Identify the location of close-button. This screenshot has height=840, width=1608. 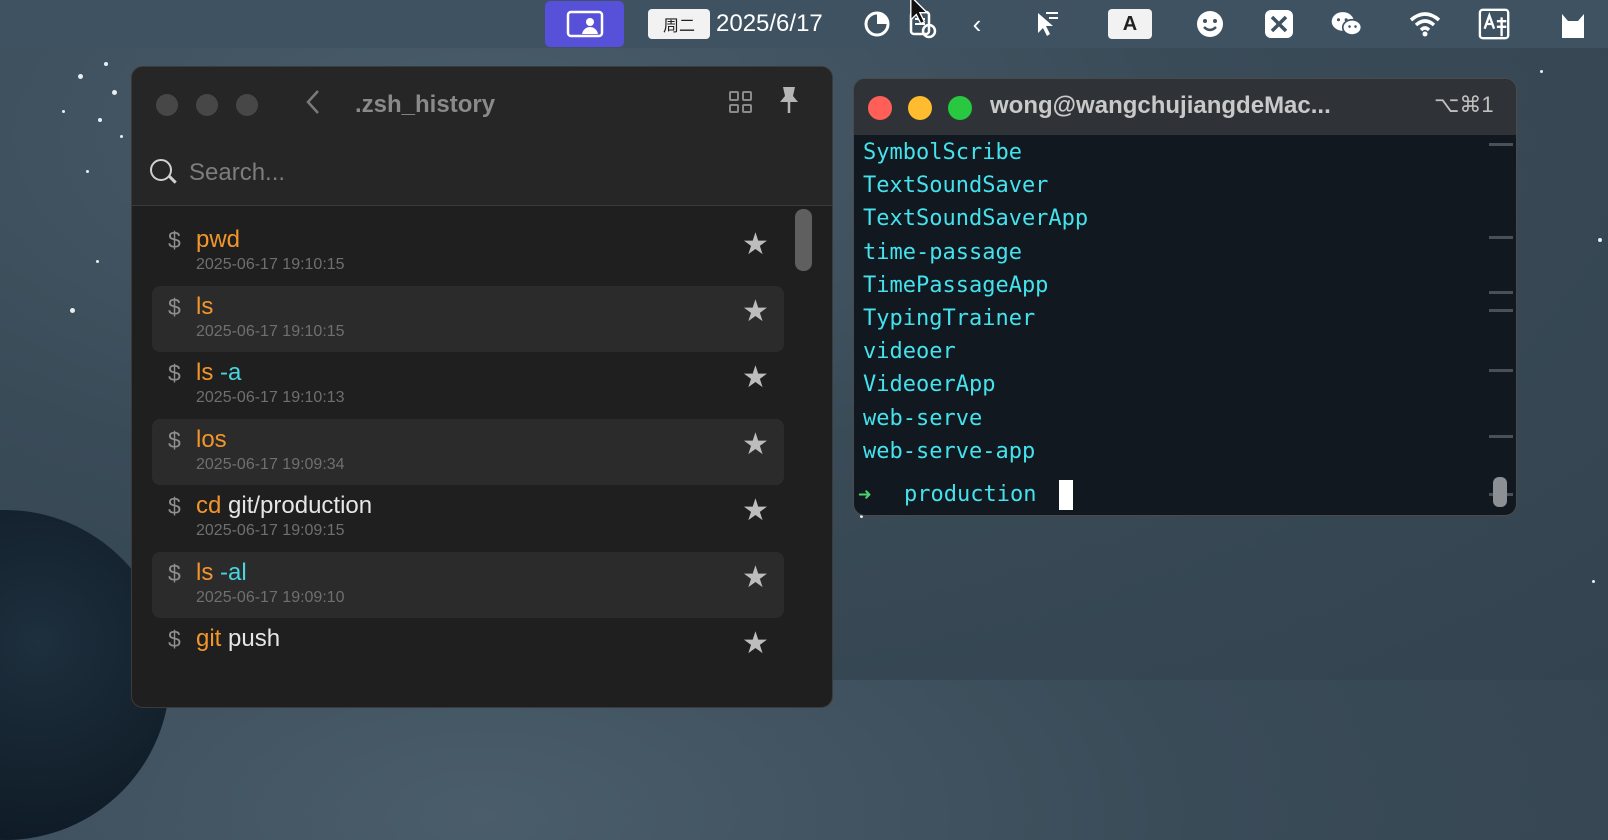
(167, 105).